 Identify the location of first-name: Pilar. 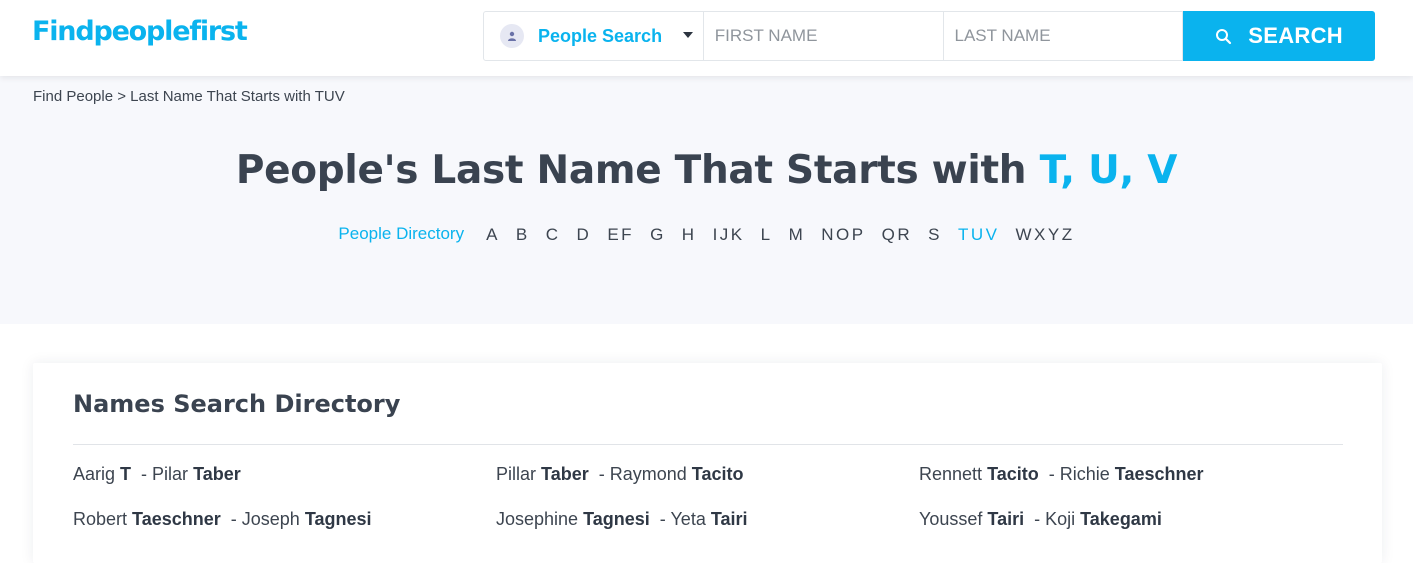
(170, 474).